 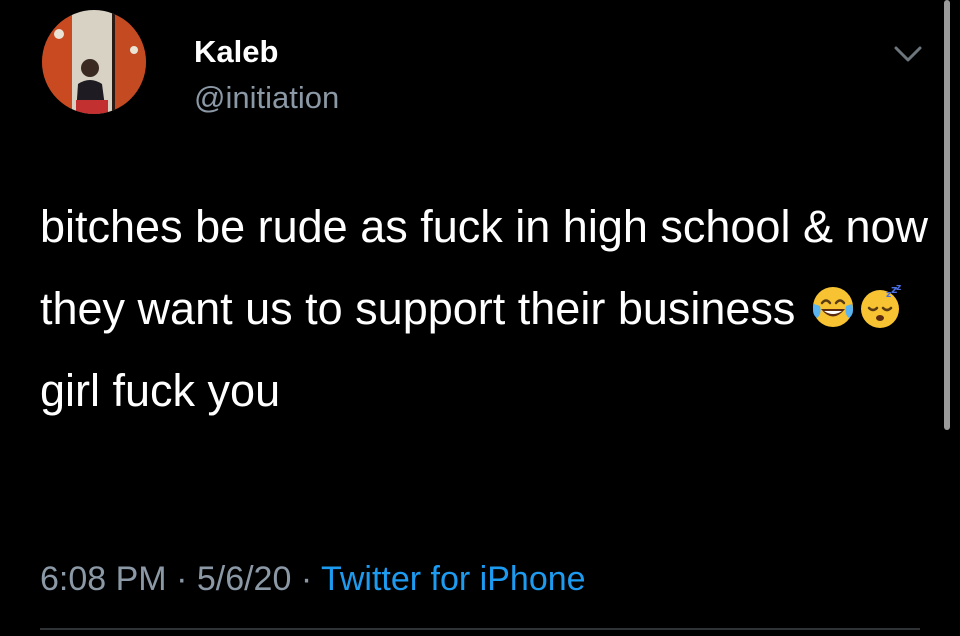 I want to click on divider, so click(x=480, y=629).